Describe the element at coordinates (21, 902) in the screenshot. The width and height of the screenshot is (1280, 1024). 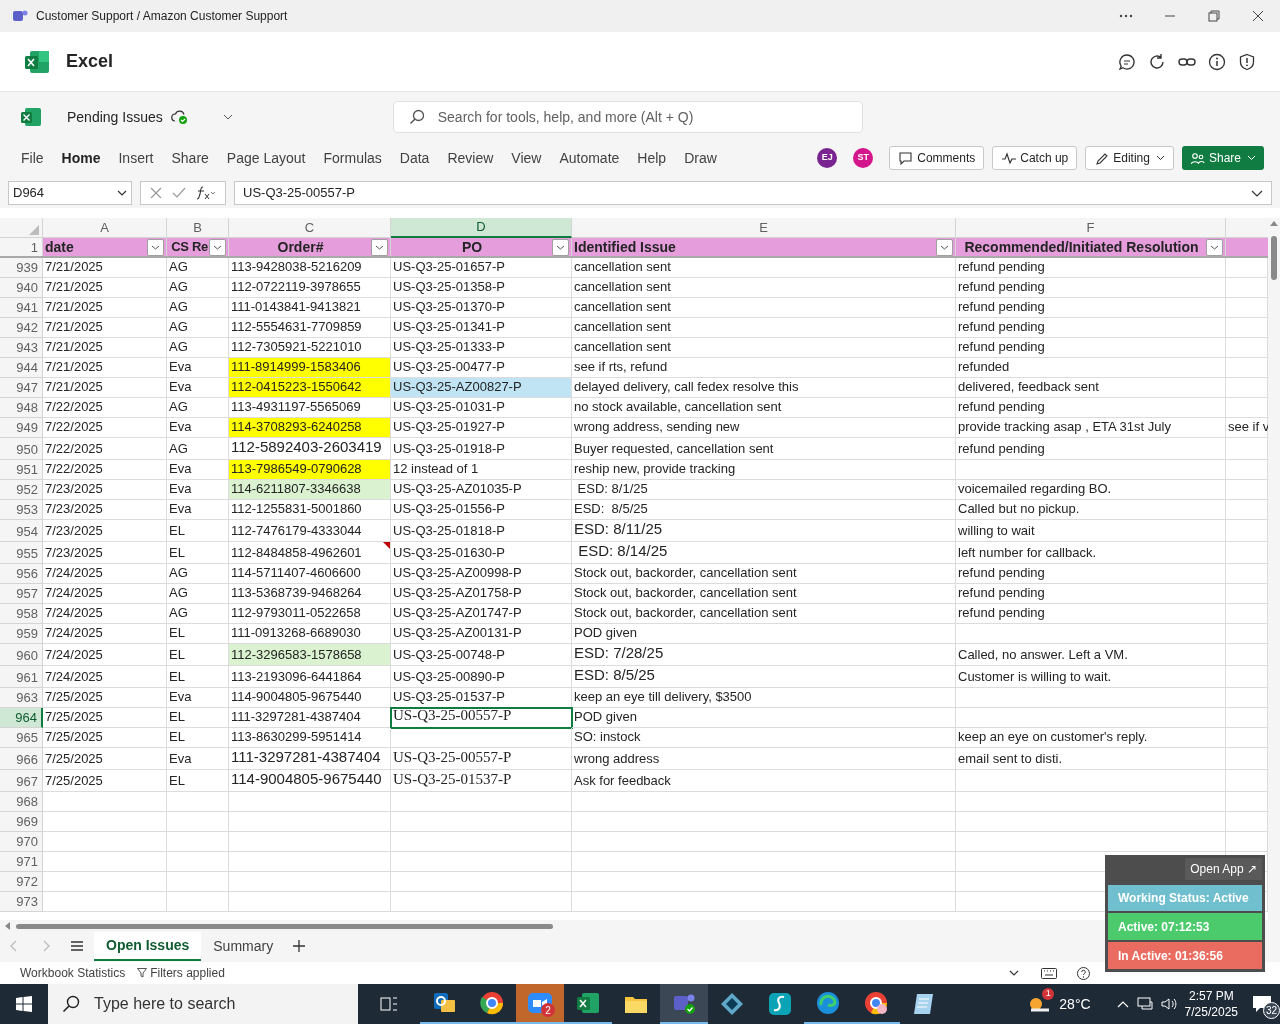
I see `row-number: 973` at that location.